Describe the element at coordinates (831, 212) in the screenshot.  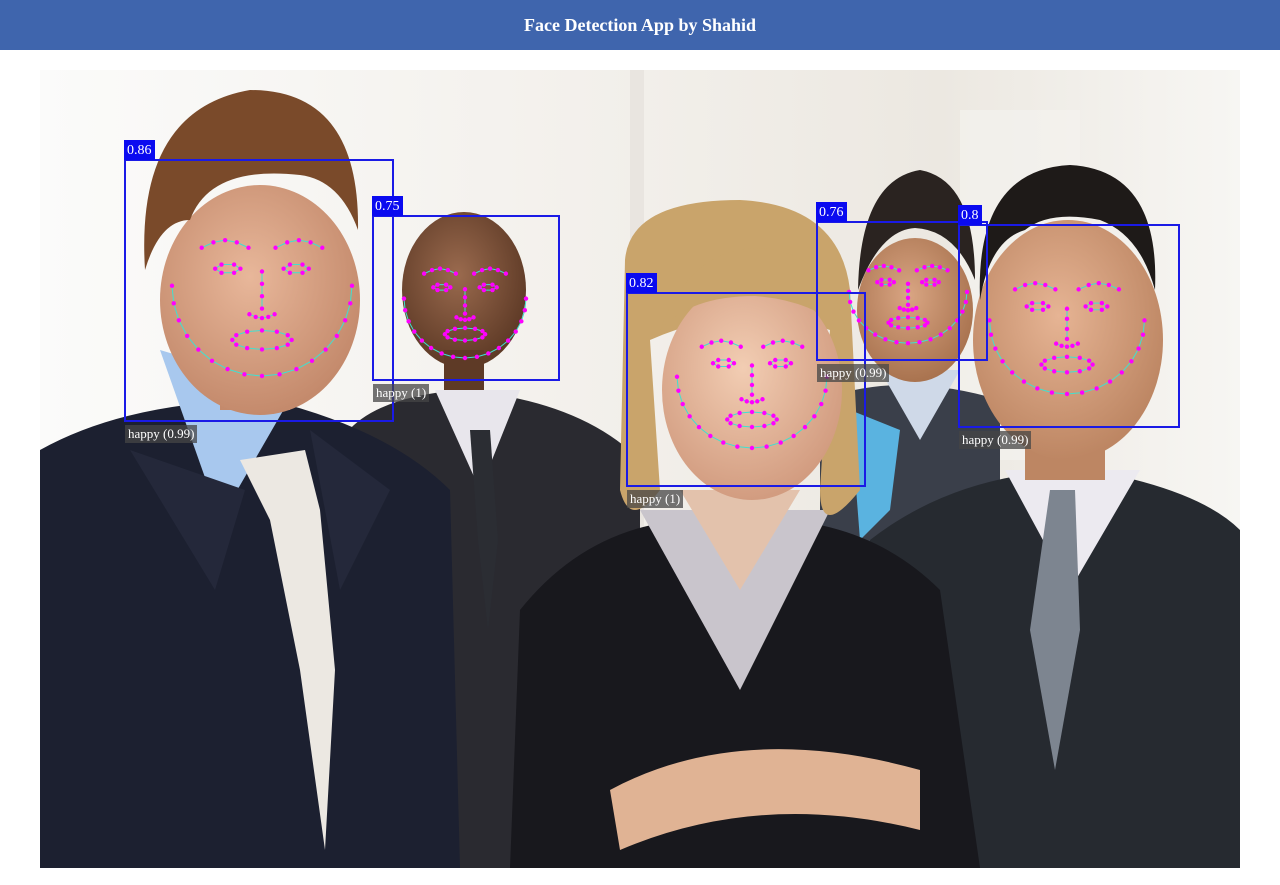
I see `face-score-4: 0.76` at that location.